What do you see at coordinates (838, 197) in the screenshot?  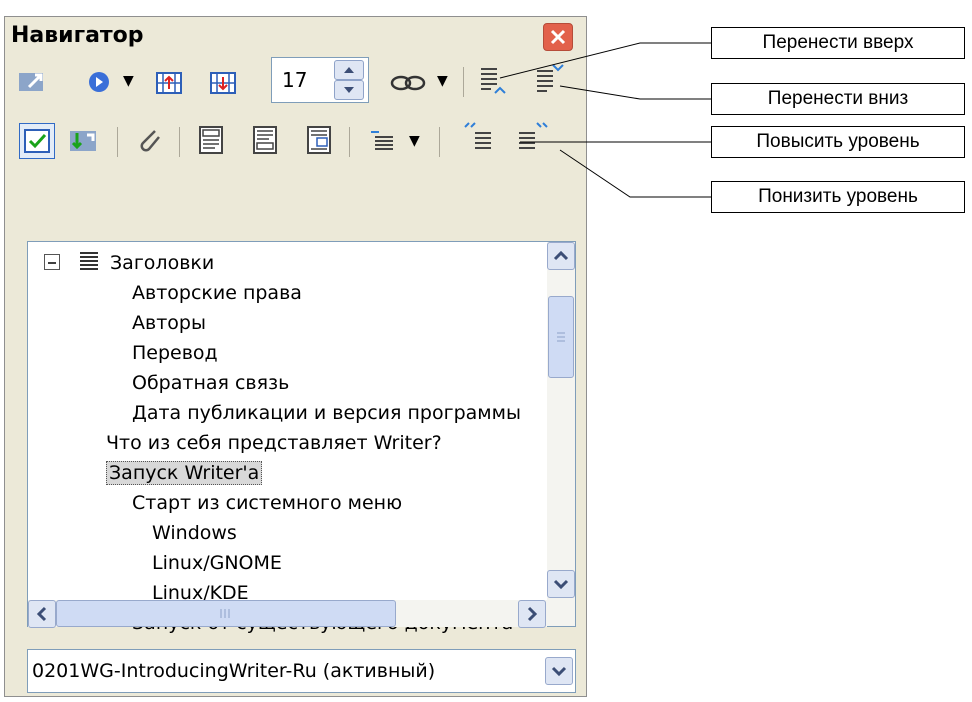 I see `callout-demote: Понизить уровень` at bounding box center [838, 197].